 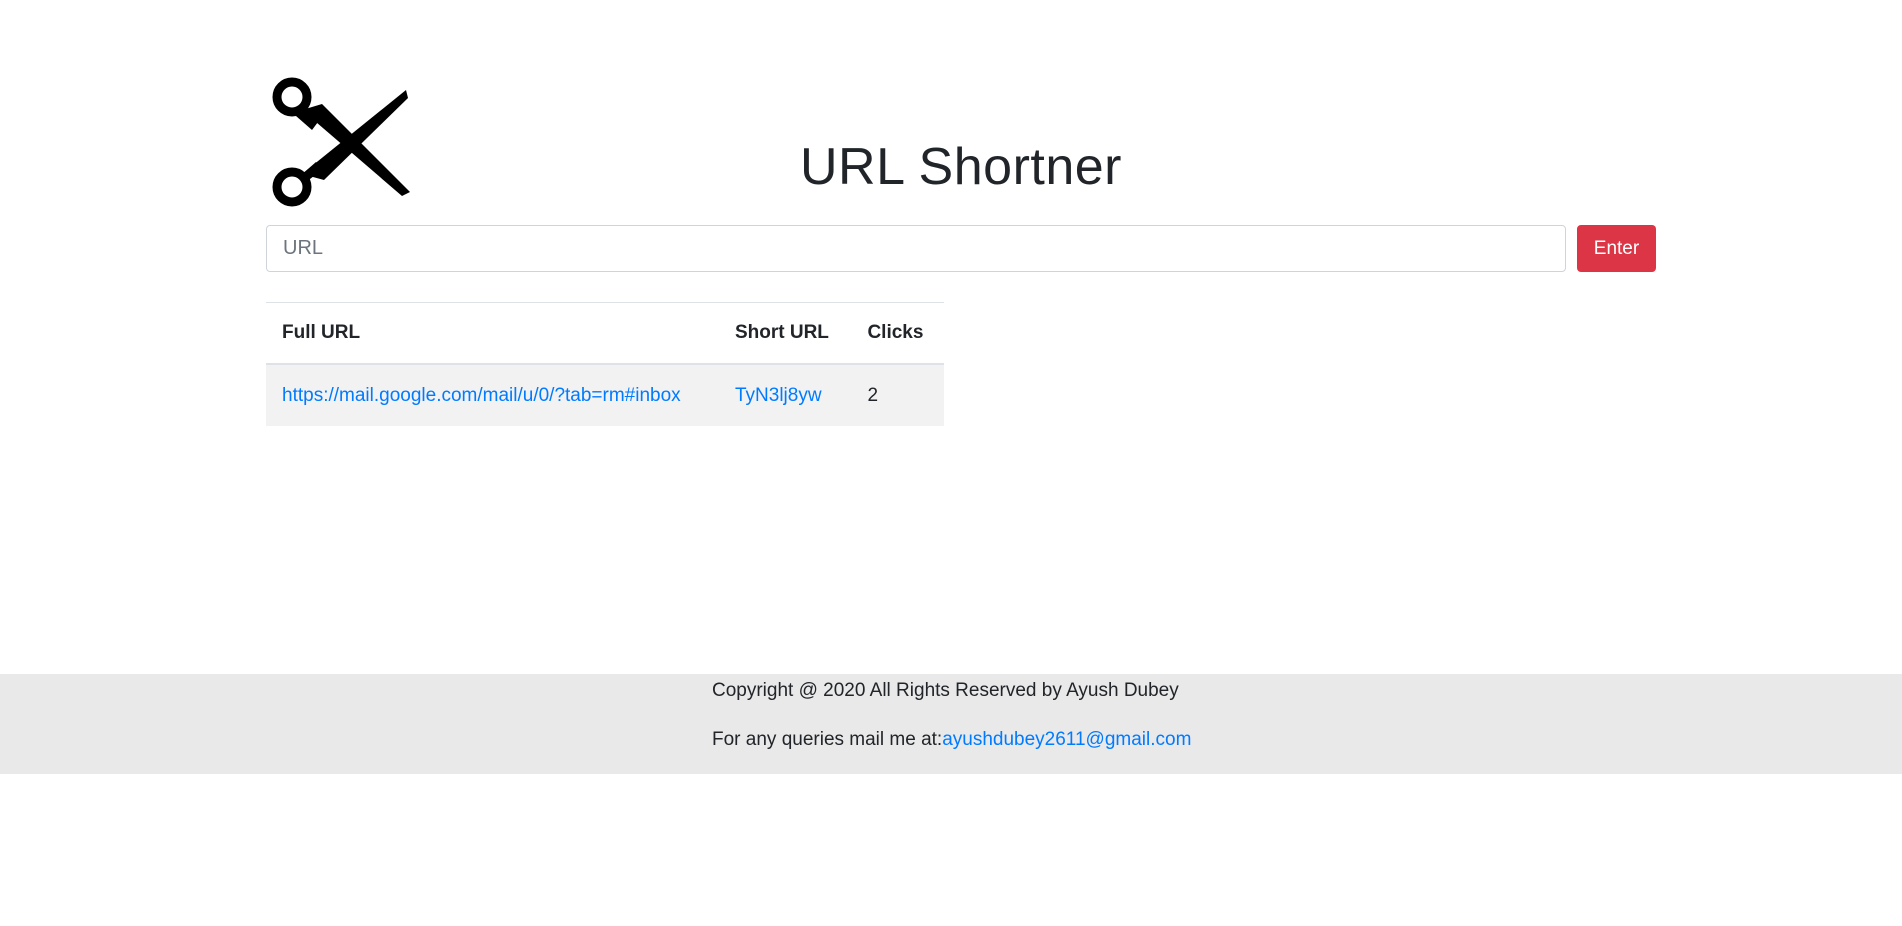 I want to click on page-title: URL Shortner, so click(x=961, y=167).